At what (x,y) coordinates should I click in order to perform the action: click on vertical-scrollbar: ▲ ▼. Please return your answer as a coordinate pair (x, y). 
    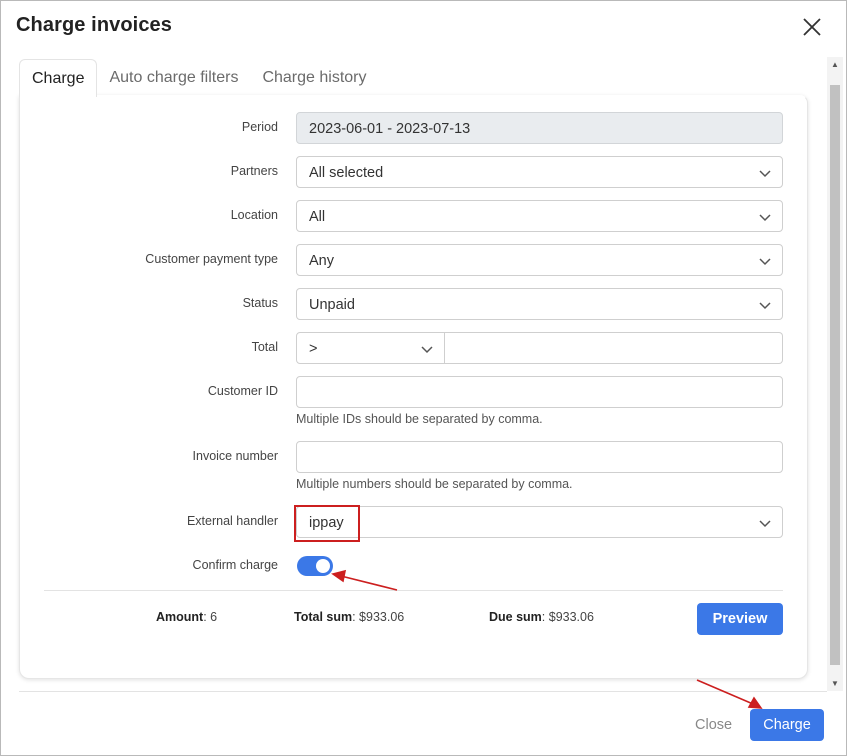
    Looking at the image, I should click on (835, 374).